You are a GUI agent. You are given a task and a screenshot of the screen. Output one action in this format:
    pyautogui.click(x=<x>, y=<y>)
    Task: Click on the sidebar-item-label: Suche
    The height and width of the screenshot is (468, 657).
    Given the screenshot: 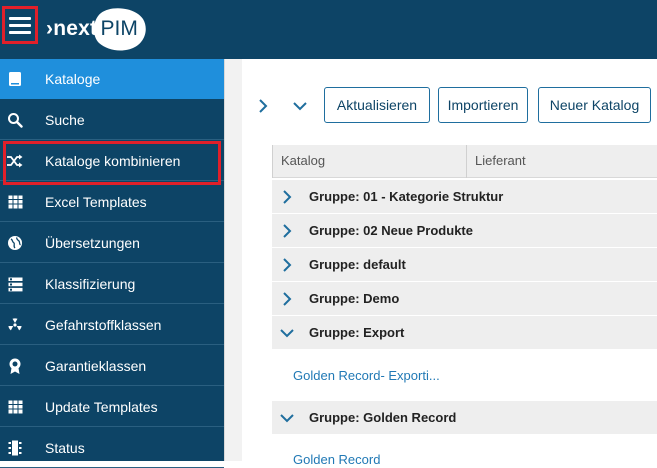 What is the action you would take?
    pyautogui.click(x=65, y=119)
    